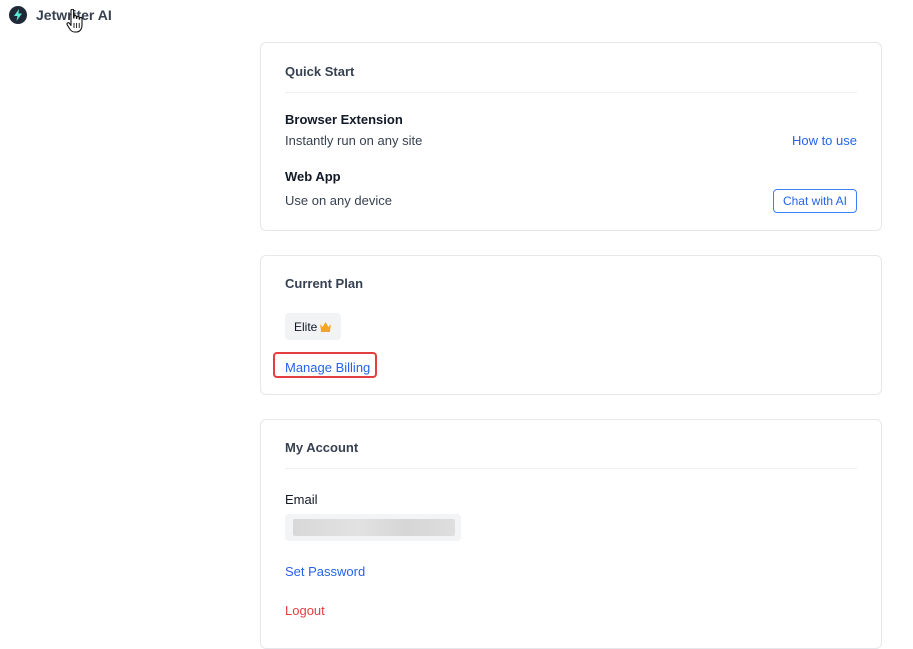 The width and height of the screenshot is (913, 649). Describe the element at coordinates (18, 15) in the screenshot. I see `lightning-bolt-icon` at that location.